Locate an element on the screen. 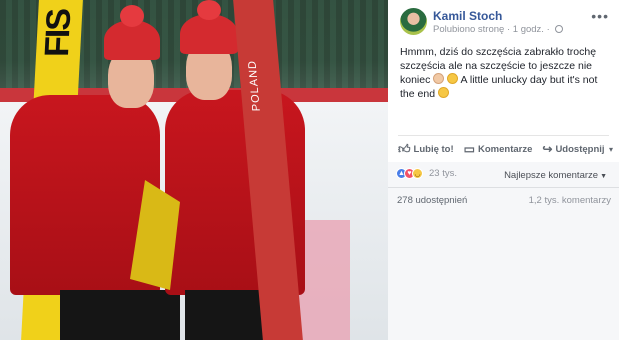  comment-label: Komentarze is located at coordinates (505, 149).